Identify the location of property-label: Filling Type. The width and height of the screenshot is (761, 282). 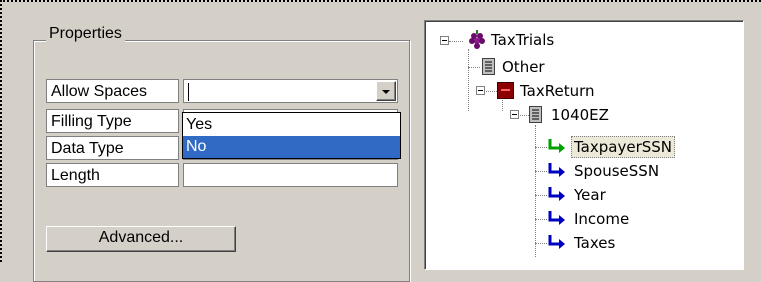
(112, 121).